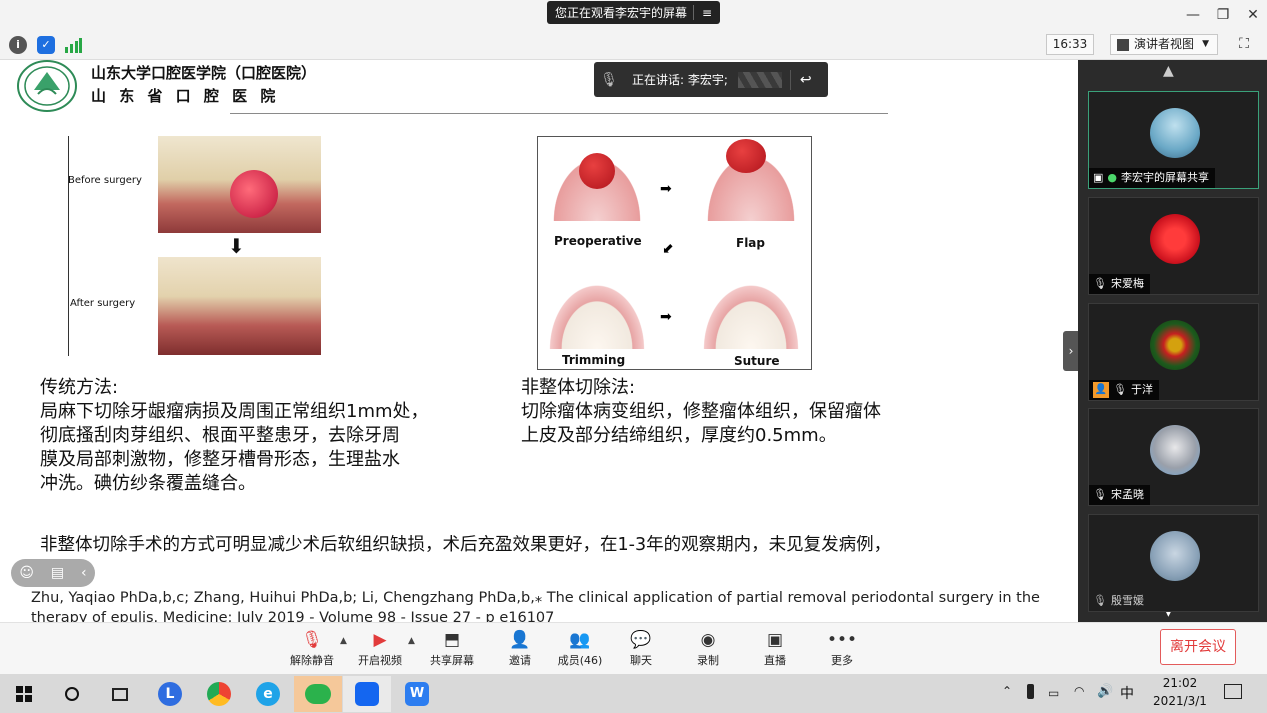  What do you see at coordinates (1079, 691) in the screenshot?
I see `wifi-icon: ◠` at bounding box center [1079, 691].